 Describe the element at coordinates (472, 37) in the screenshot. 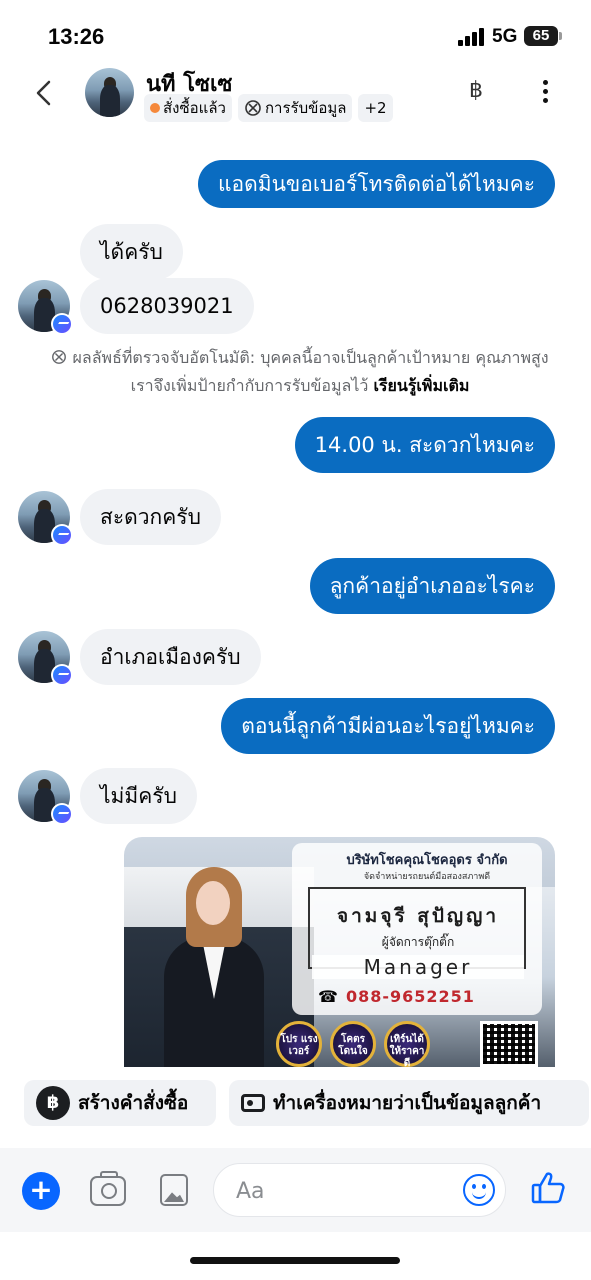

I see `signal-icon` at that location.